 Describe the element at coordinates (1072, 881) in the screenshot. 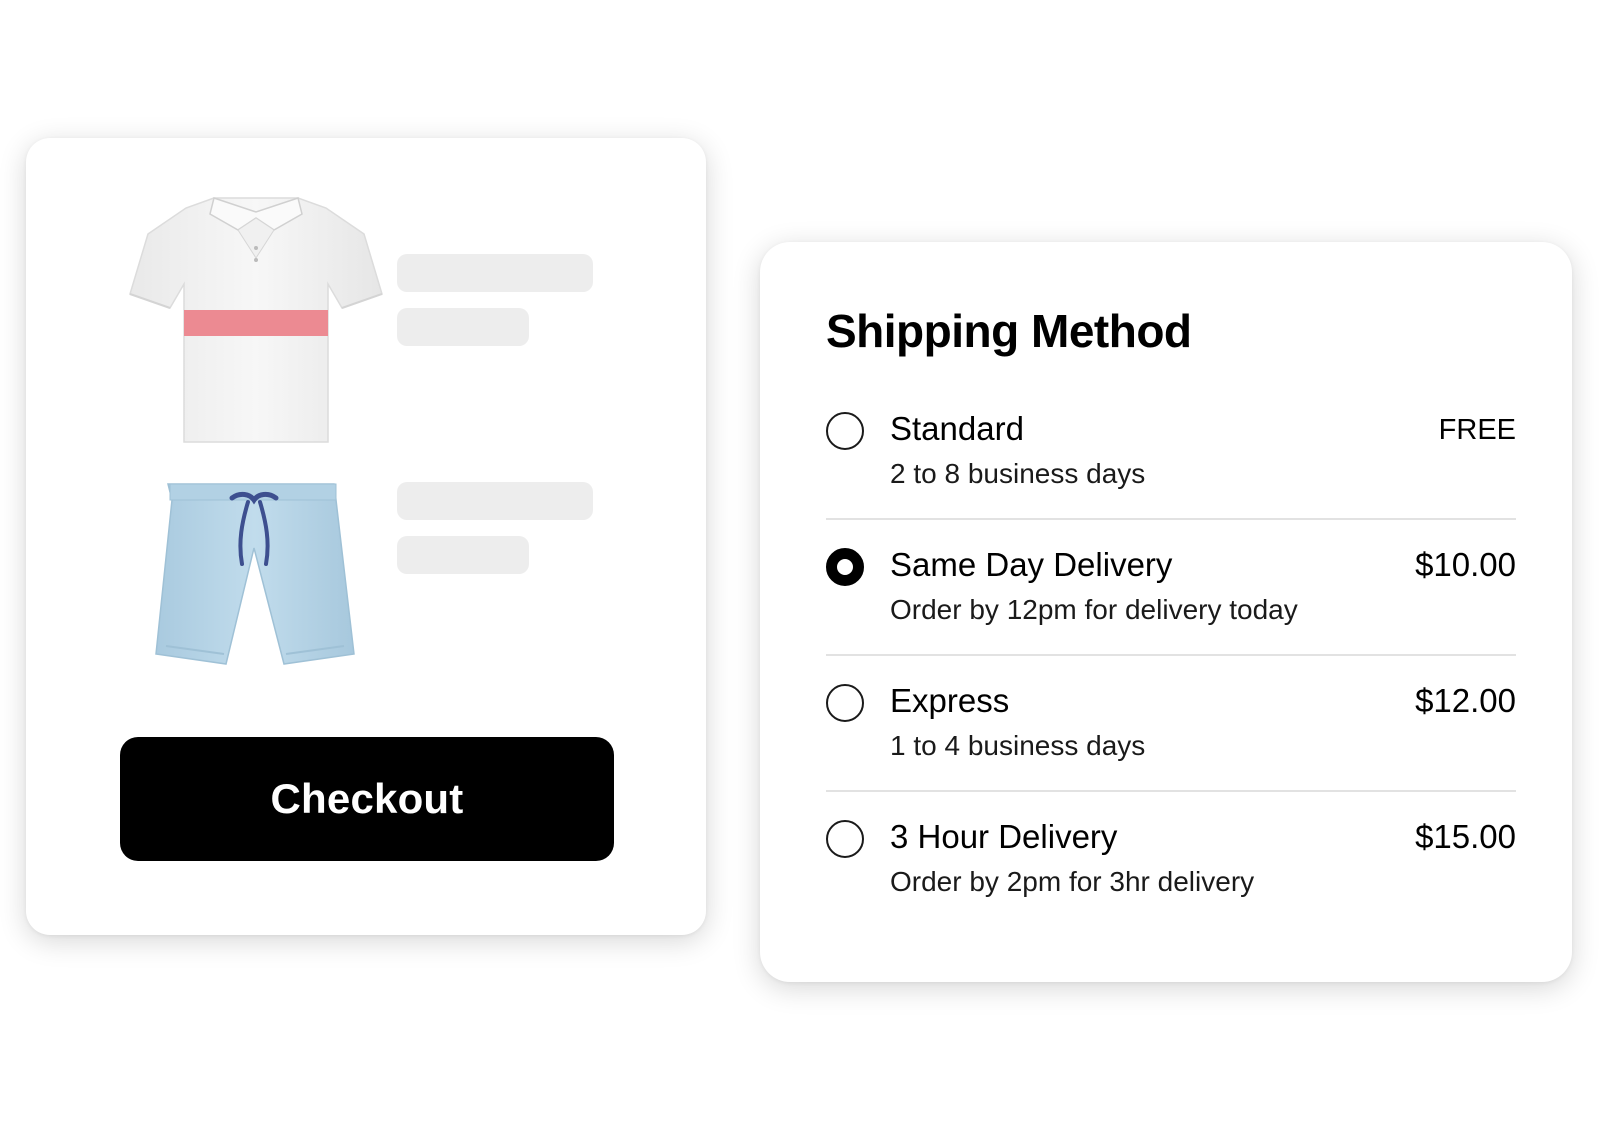

I see `option-description: Order by 2pm for 3hr delivery` at that location.